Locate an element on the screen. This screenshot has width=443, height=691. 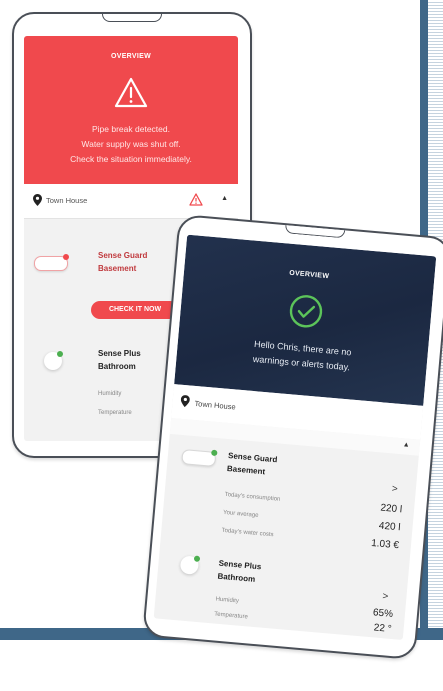
metric-label: Today's water costs is located at coordinates (247, 533).